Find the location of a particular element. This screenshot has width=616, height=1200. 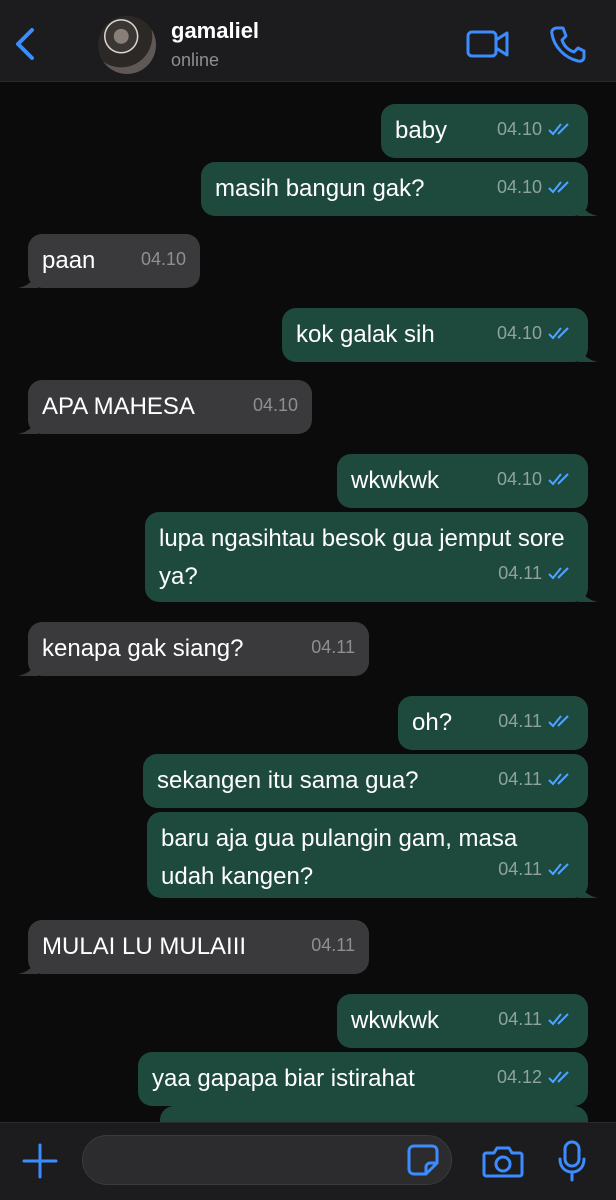

message-bubble-outgoing: wkwkwk 04.11 is located at coordinates (462, 1021).